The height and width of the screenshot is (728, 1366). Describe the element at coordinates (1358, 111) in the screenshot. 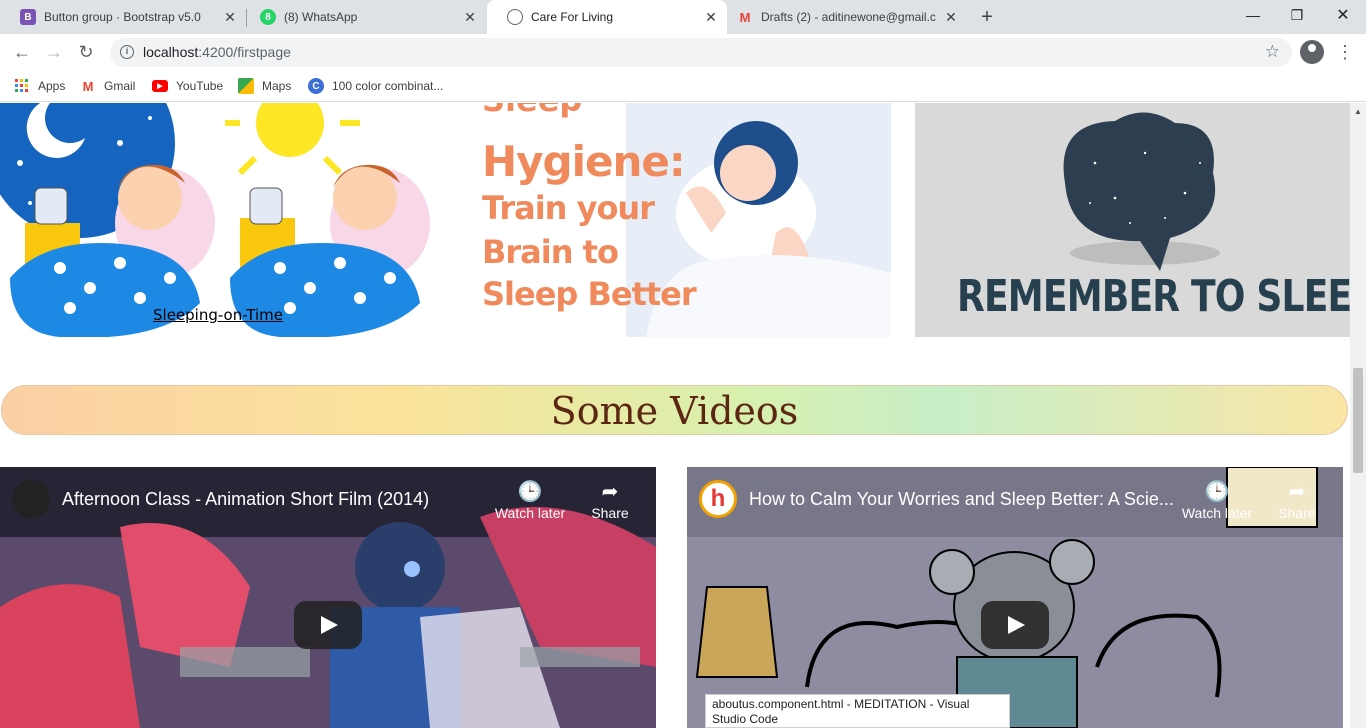

I see `scroll-up-arrow-icon: ▲` at that location.